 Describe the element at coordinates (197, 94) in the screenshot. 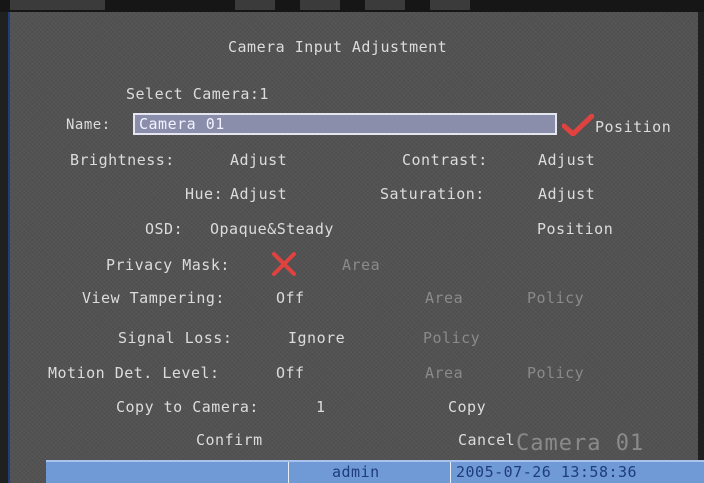

I see `select-camera-label: Select Camera:1` at that location.